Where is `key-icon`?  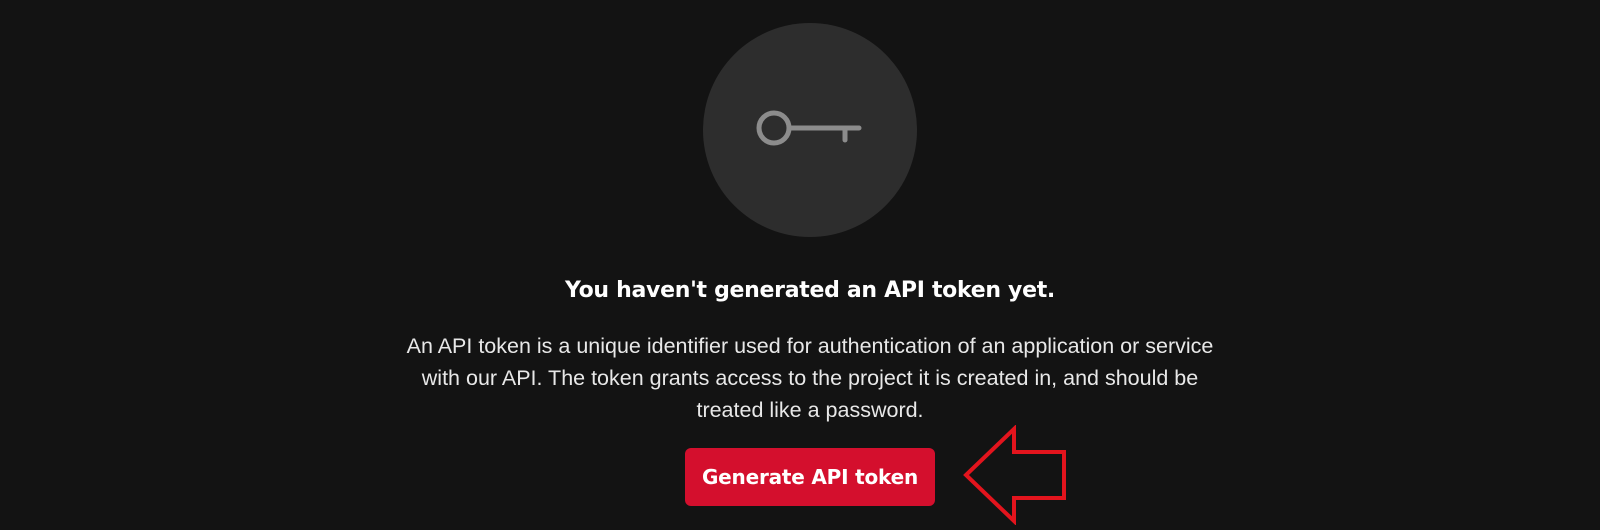
key-icon is located at coordinates (809, 128).